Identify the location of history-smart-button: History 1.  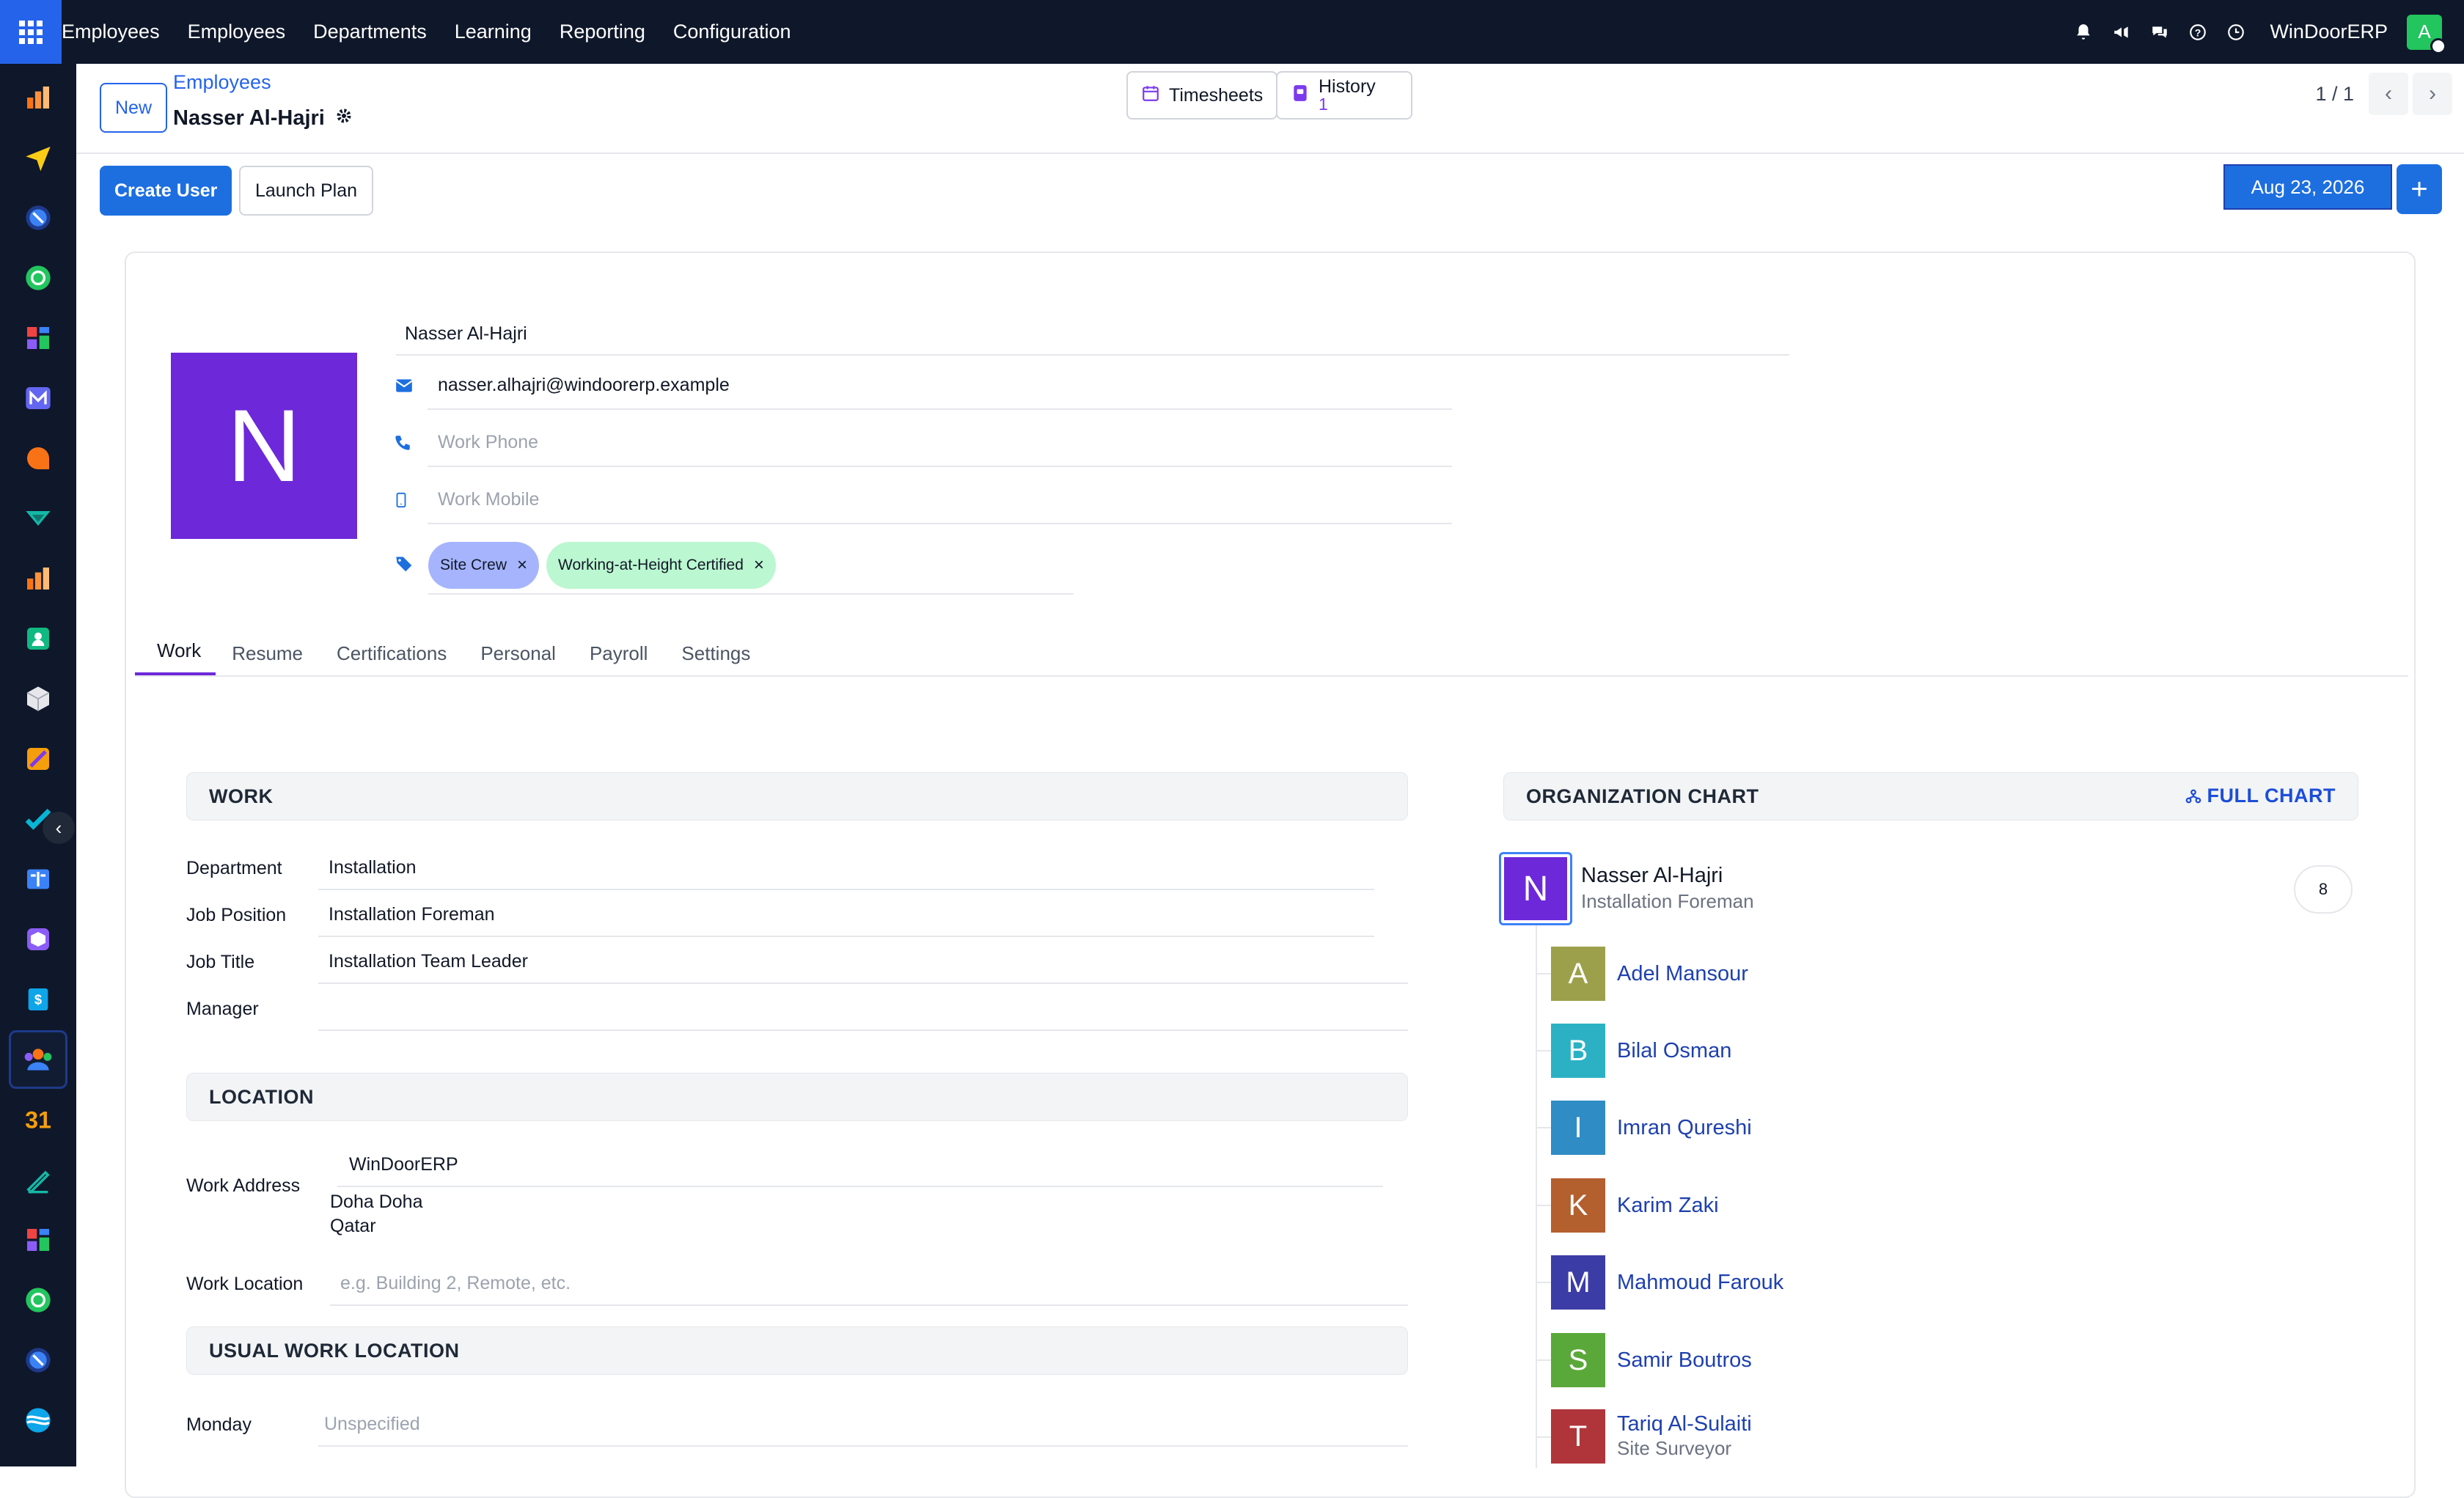
(1344, 95).